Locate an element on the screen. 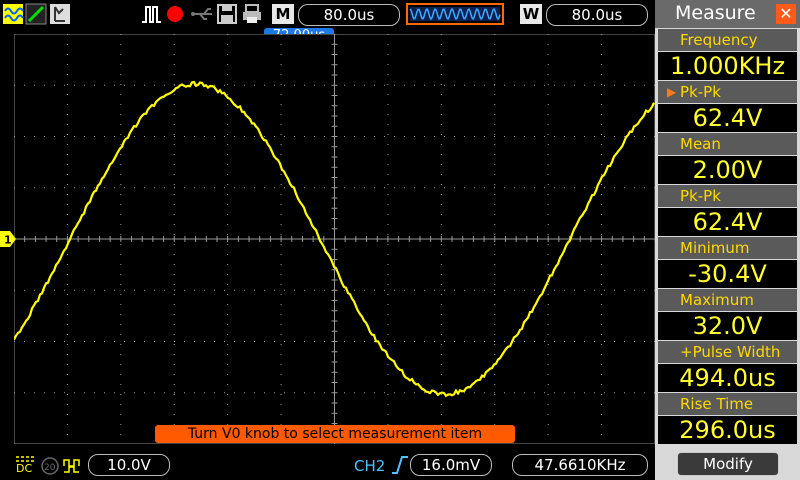 The width and height of the screenshot is (800, 480). save-icon is located at coordinates (227, 14).